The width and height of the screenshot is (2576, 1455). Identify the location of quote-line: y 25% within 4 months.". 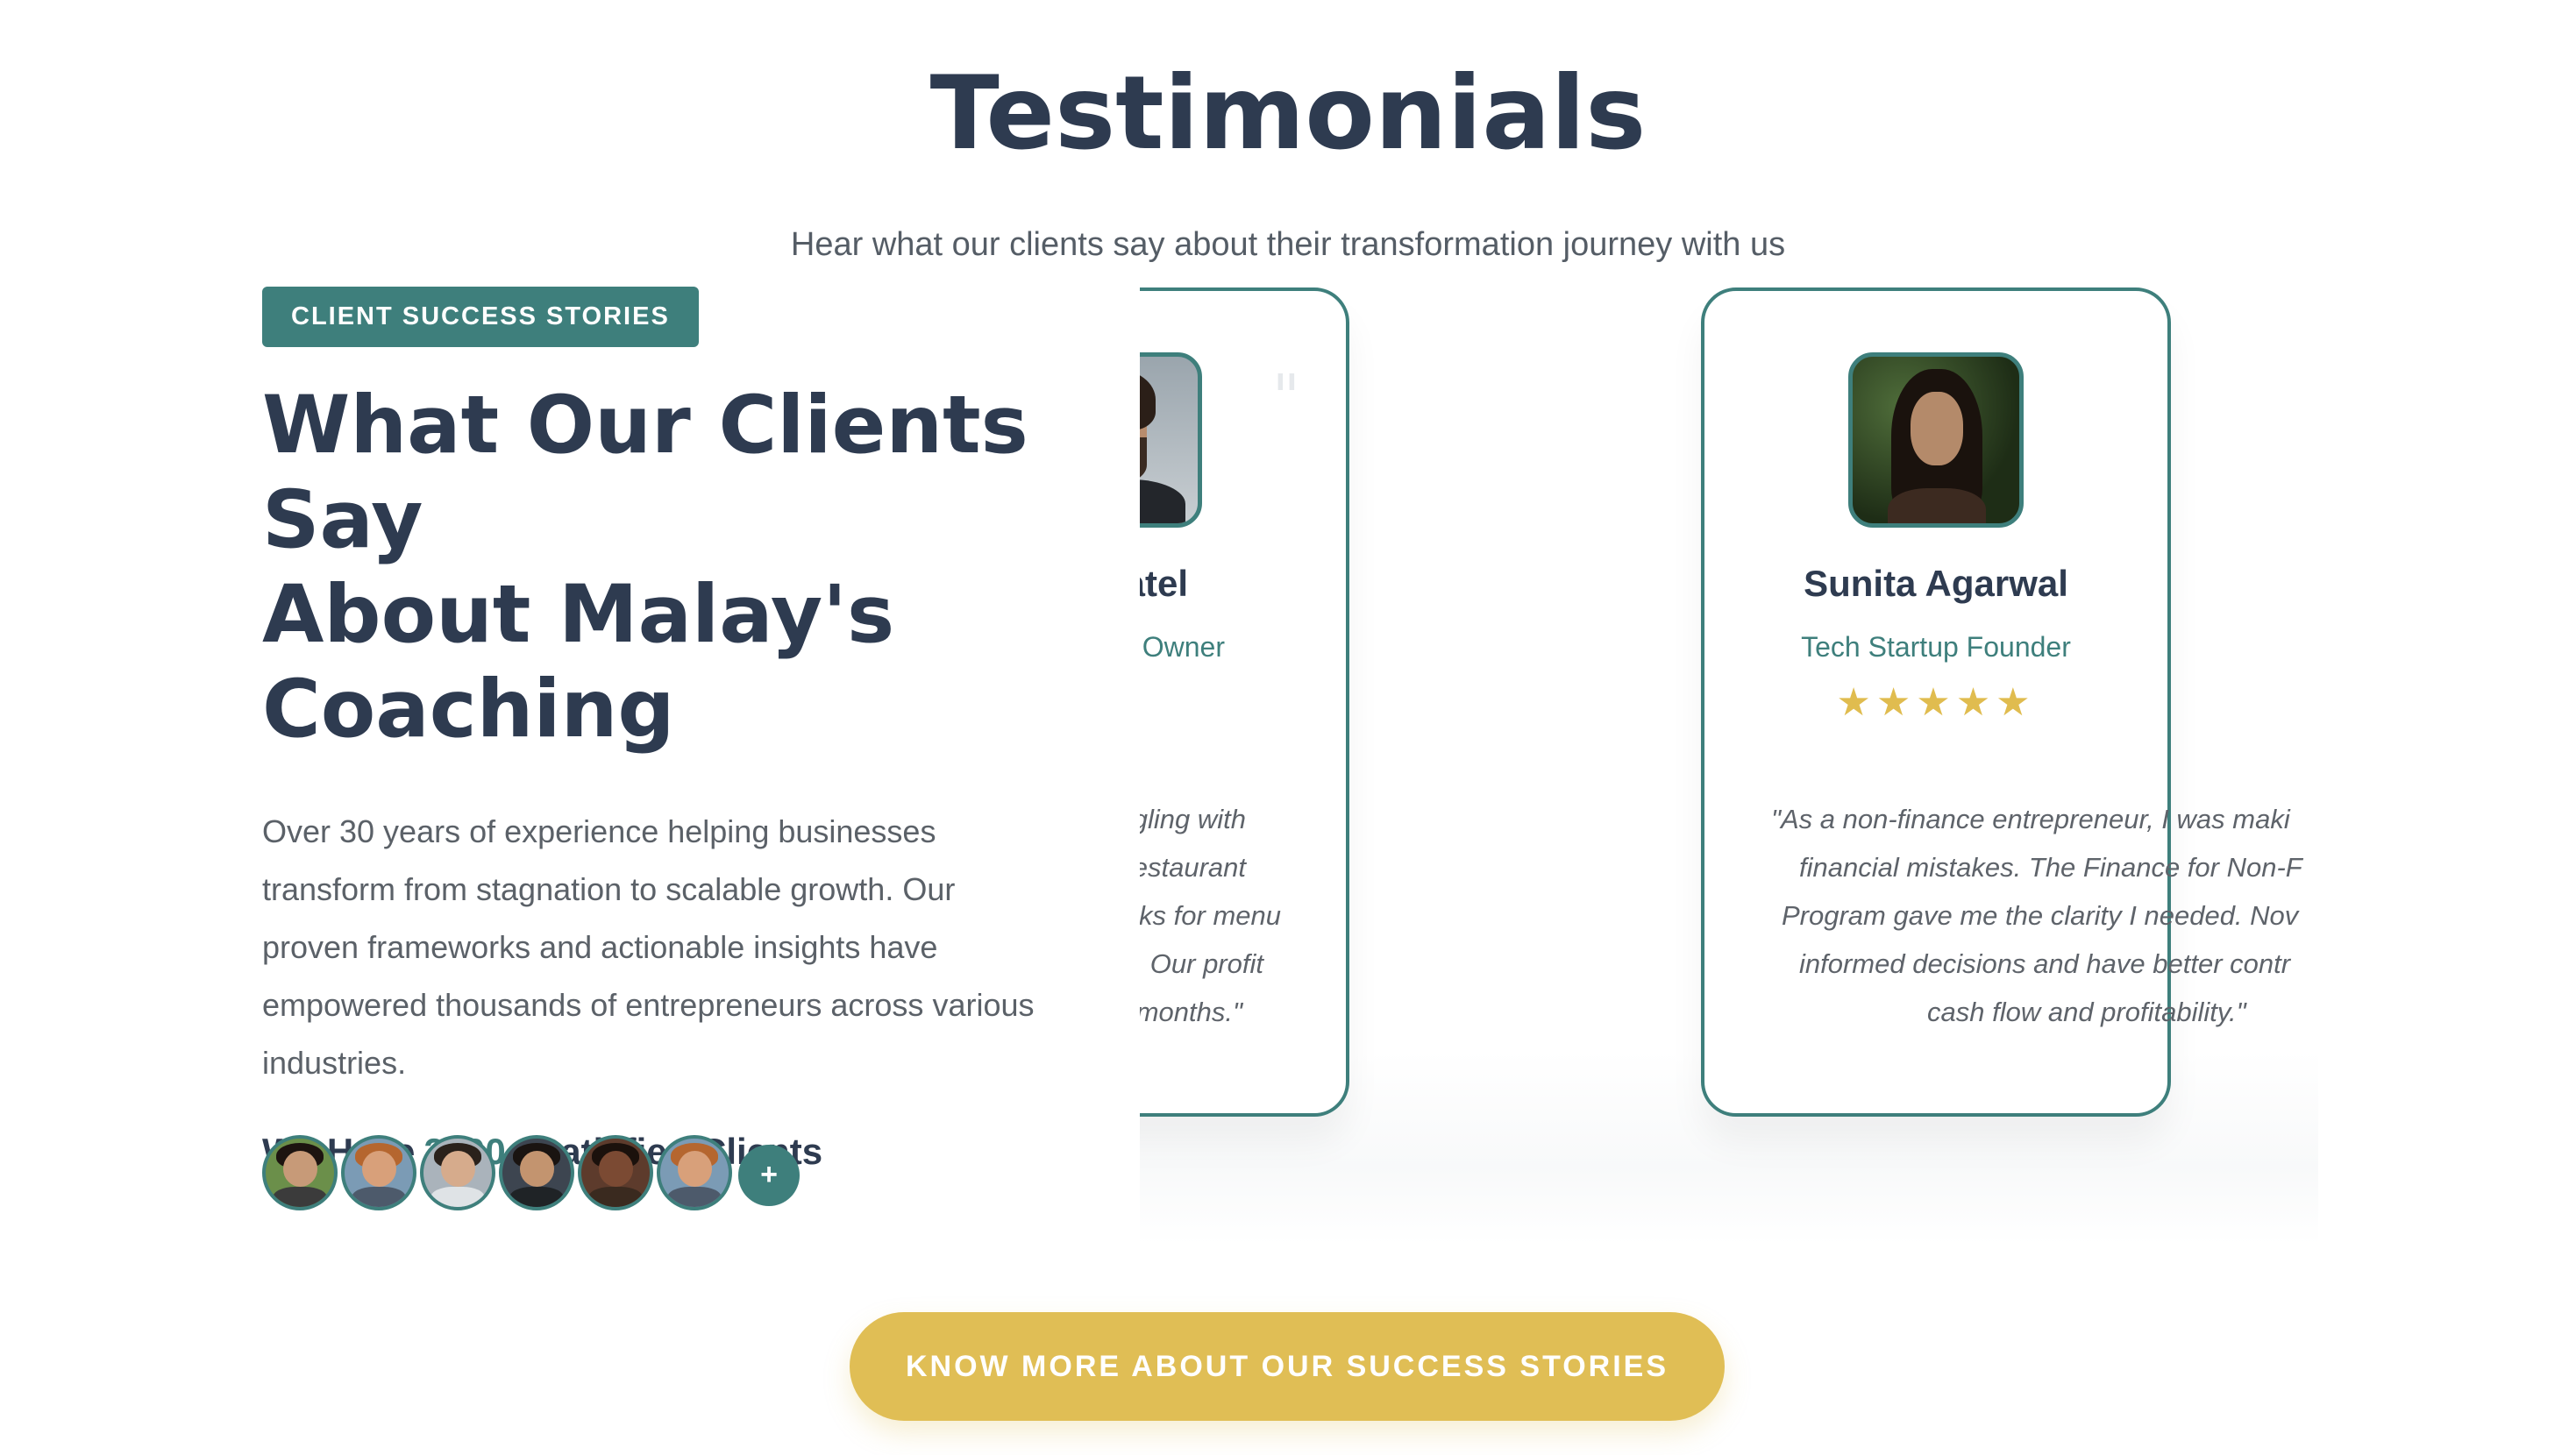
(1191, 1012).